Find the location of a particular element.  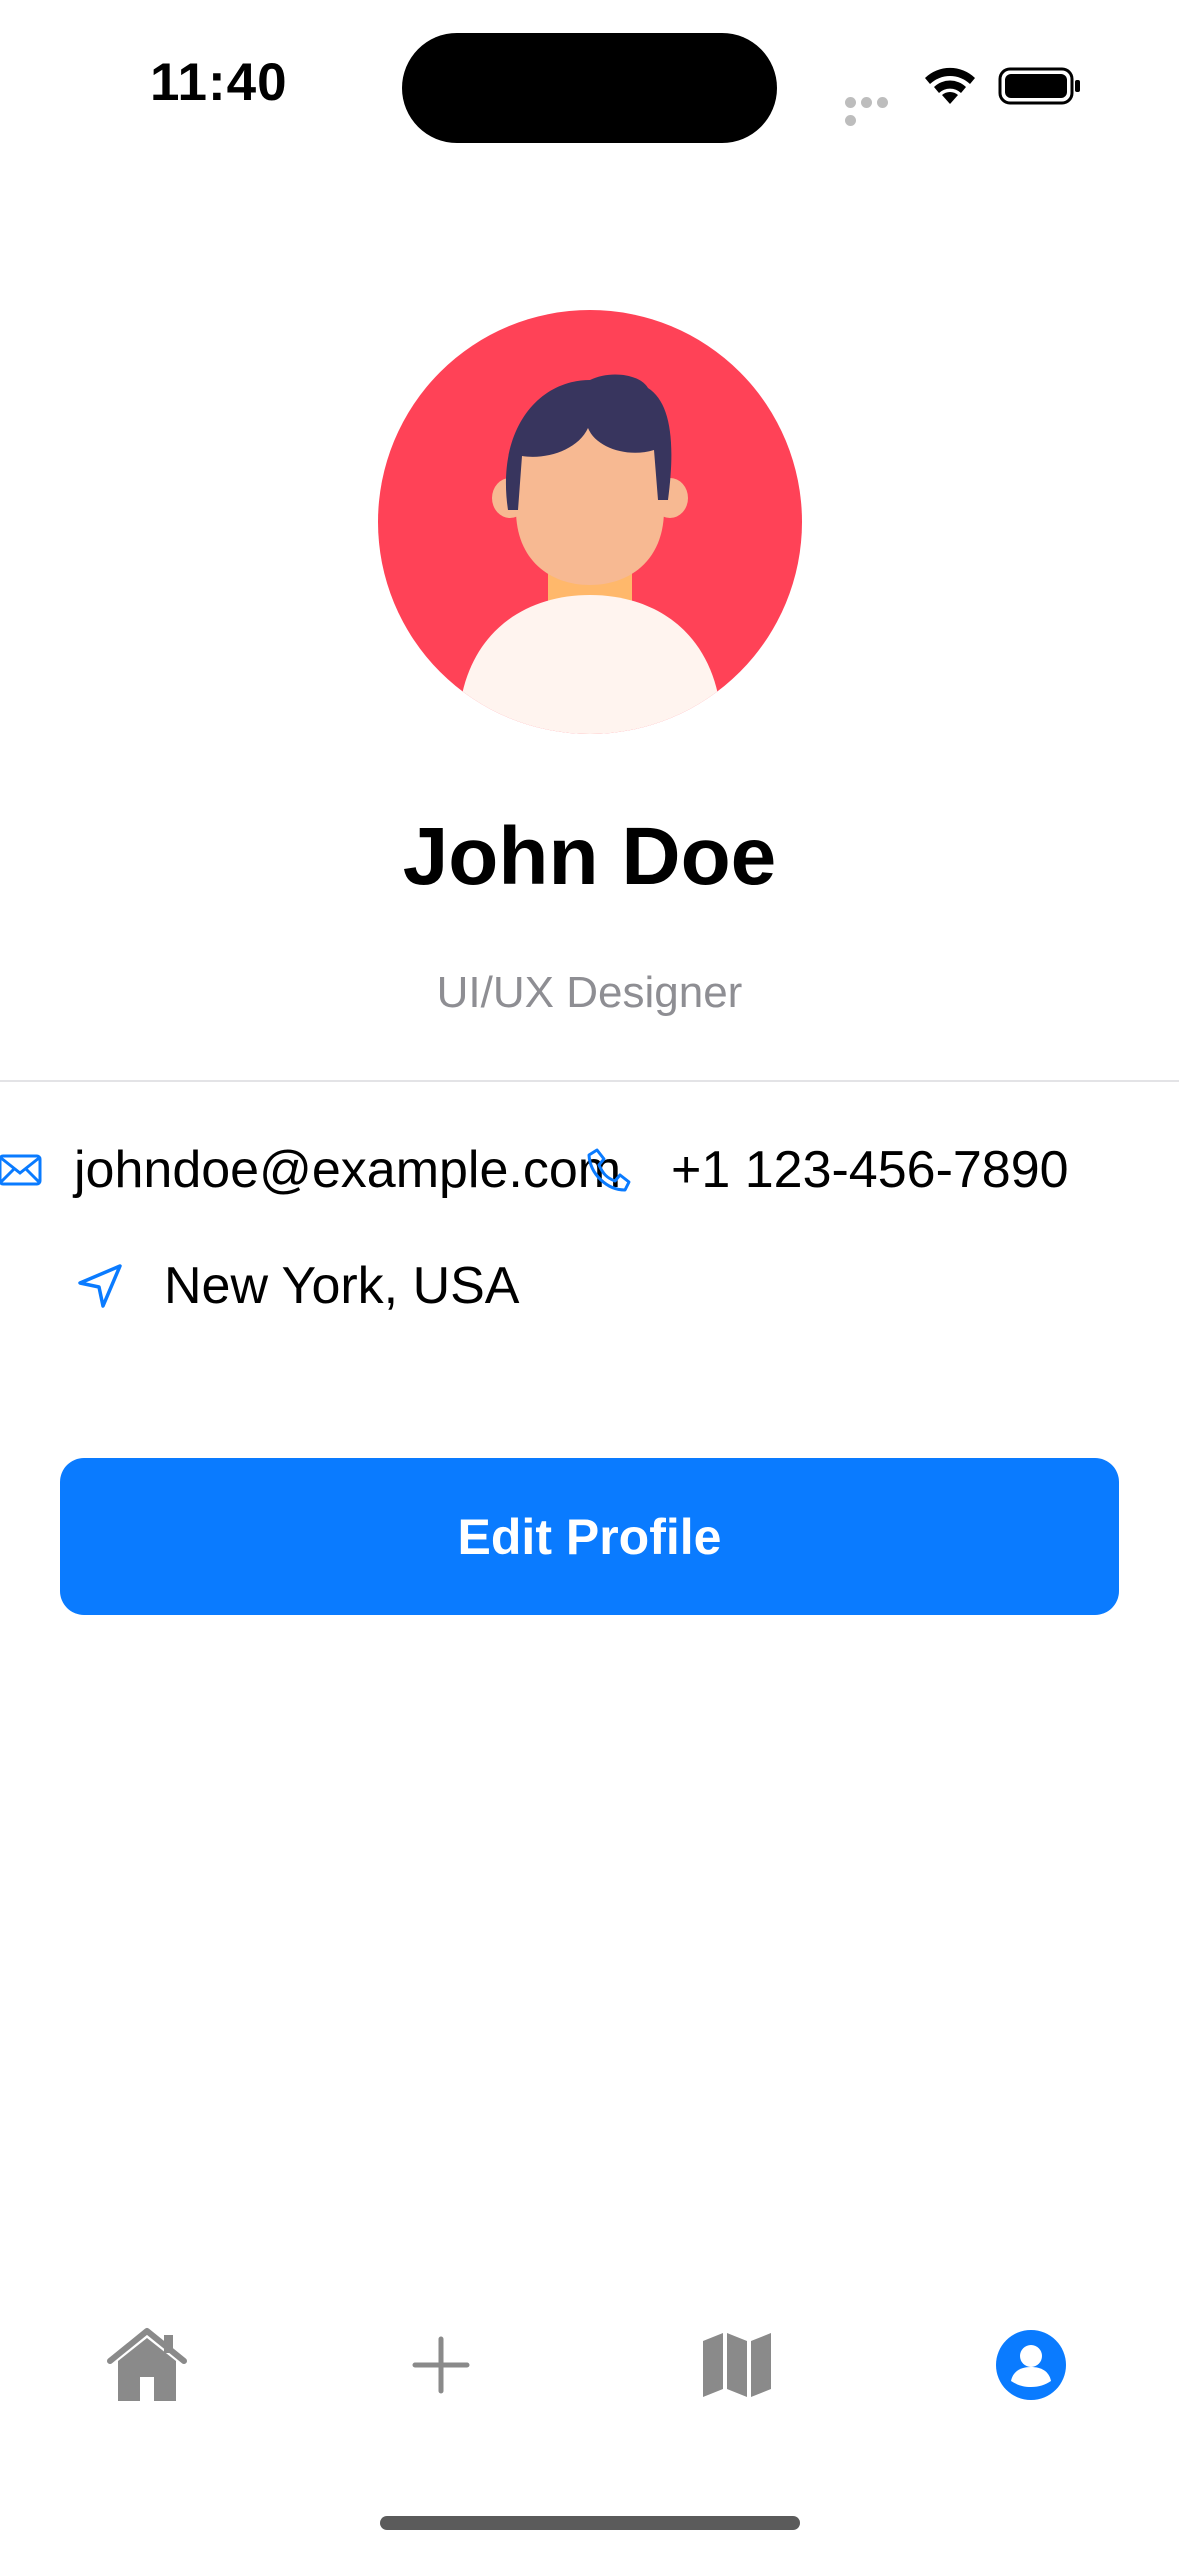

divider is located at coordinates (589, 1081).